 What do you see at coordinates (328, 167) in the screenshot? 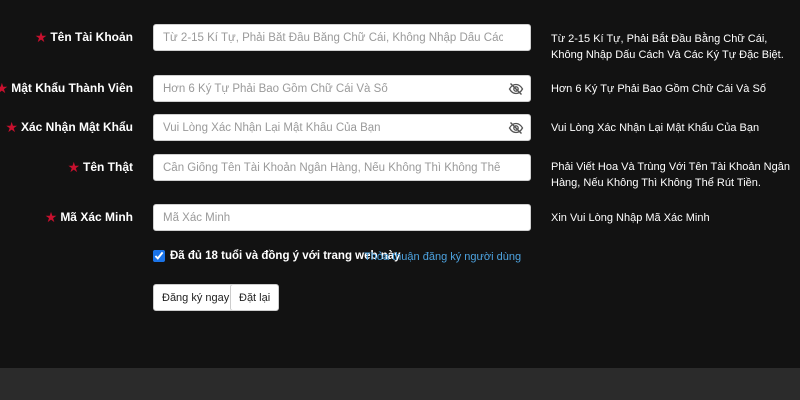
I see `real-name-input` at bounding box center [328, 167].